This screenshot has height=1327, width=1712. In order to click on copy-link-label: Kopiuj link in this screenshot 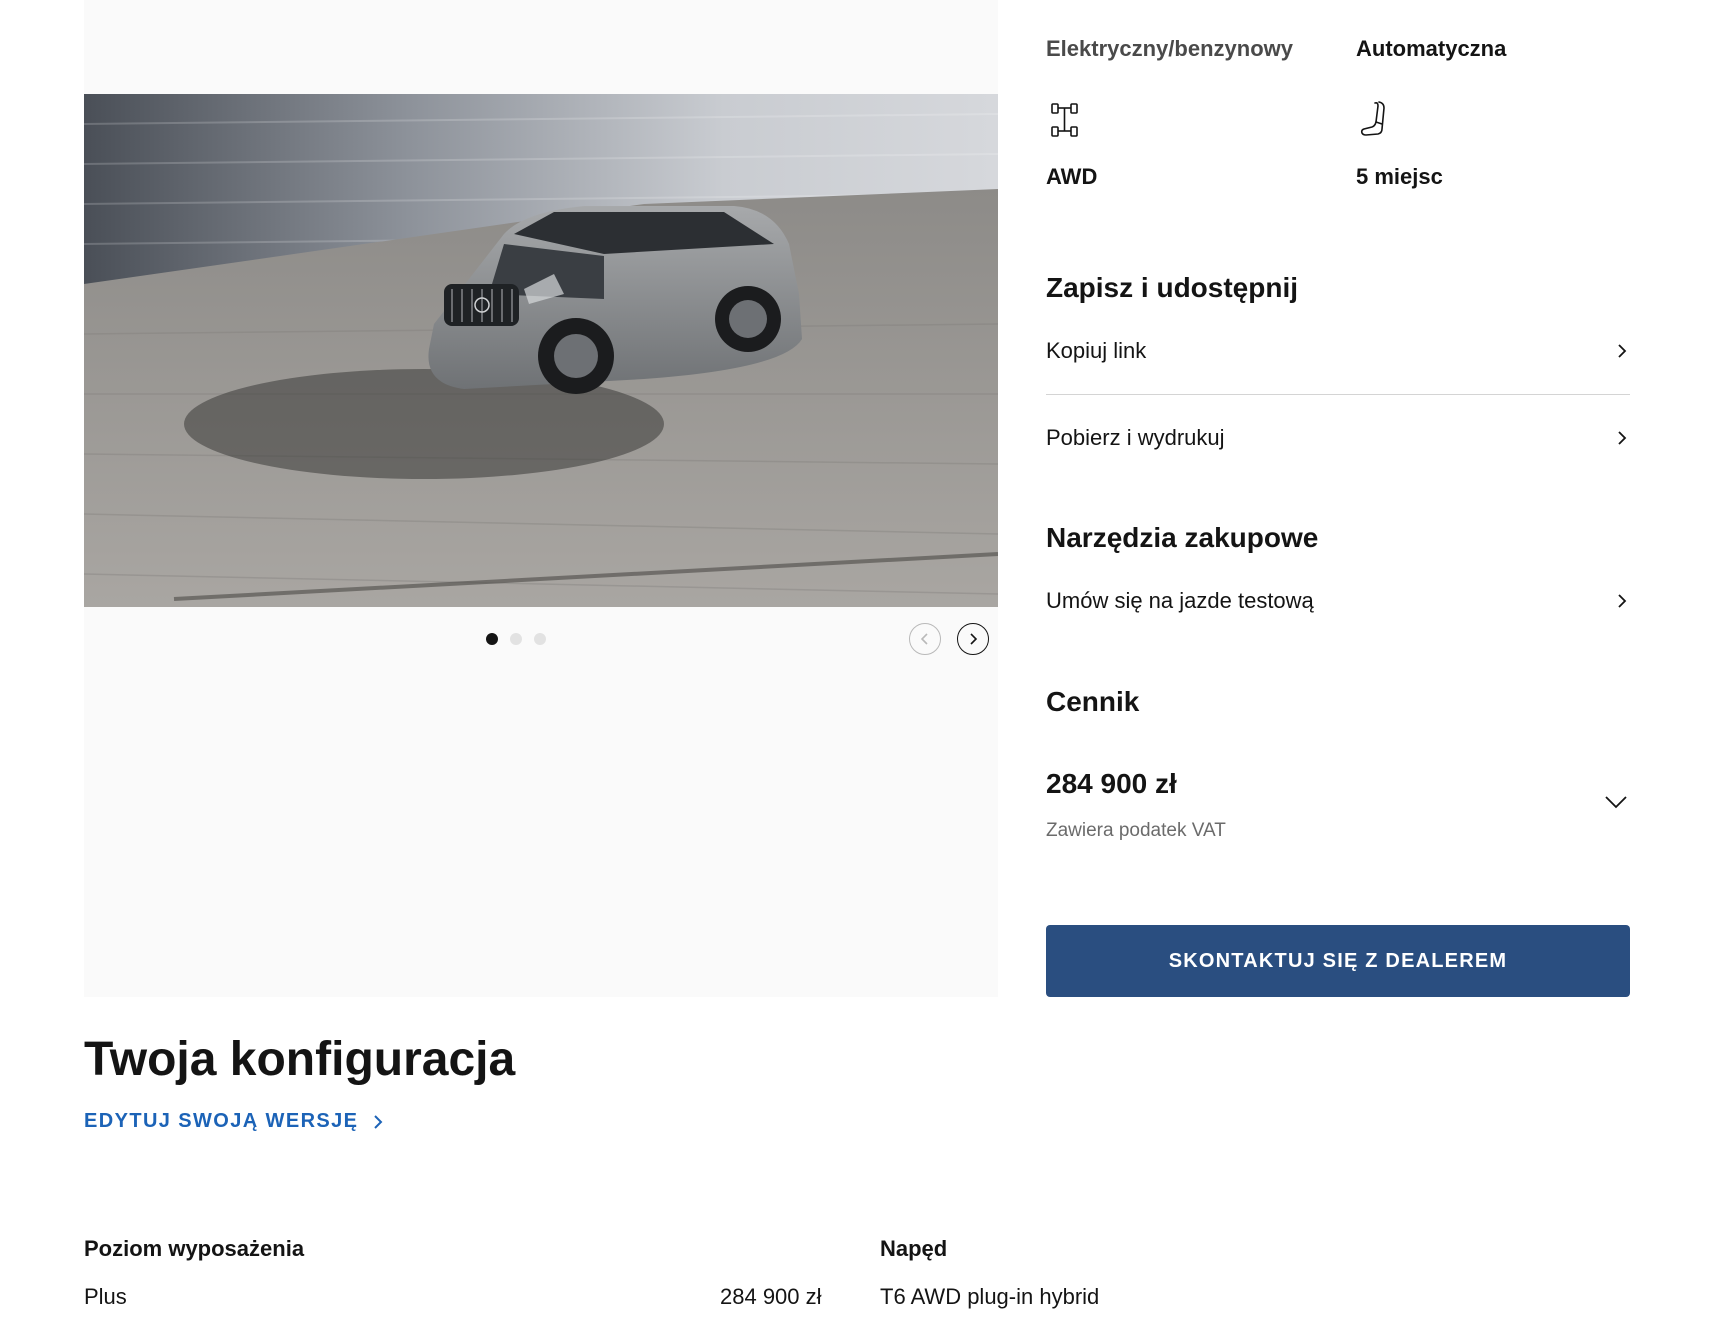, I will do `click(1096, 350)`.